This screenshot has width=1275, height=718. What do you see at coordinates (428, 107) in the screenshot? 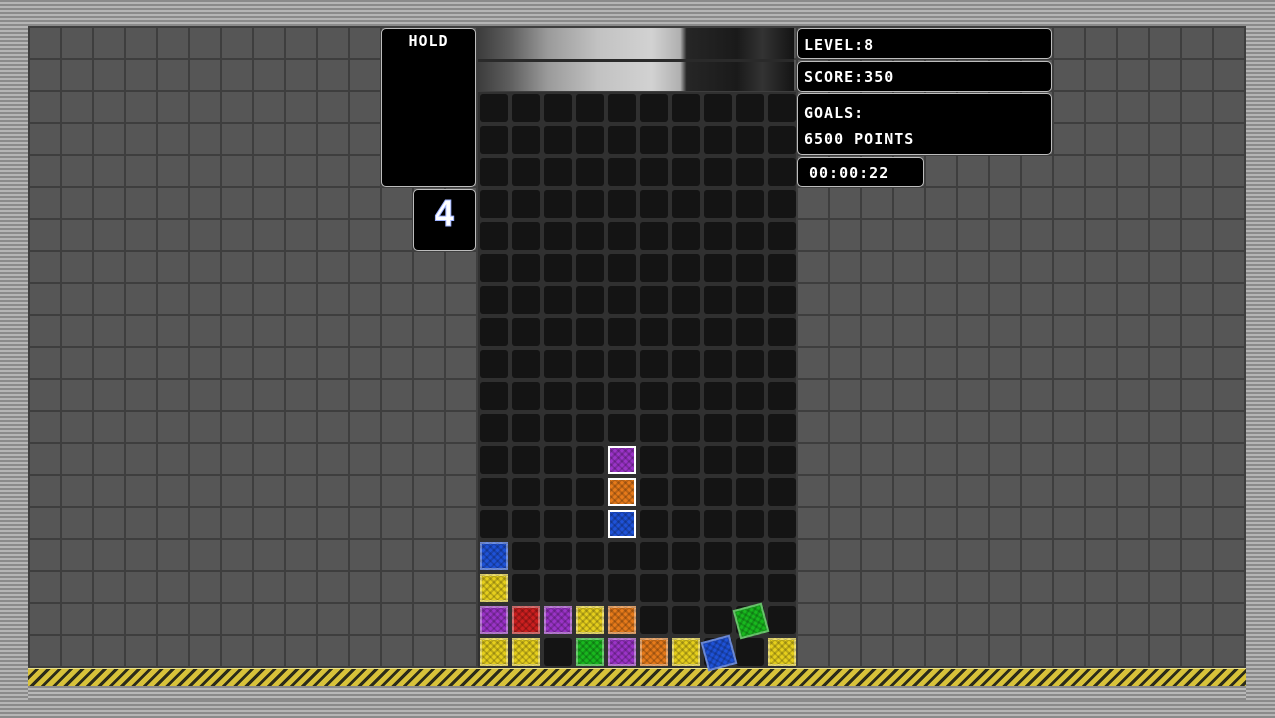
I see `hold-box: HOLD` at bounding box center [428, 107].